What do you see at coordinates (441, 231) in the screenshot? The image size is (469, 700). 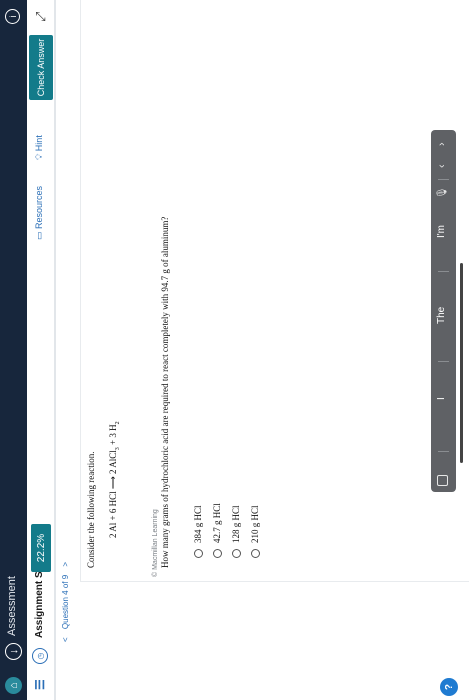 I see `suggestion-word: I'm` at bounding box center [441, 231].